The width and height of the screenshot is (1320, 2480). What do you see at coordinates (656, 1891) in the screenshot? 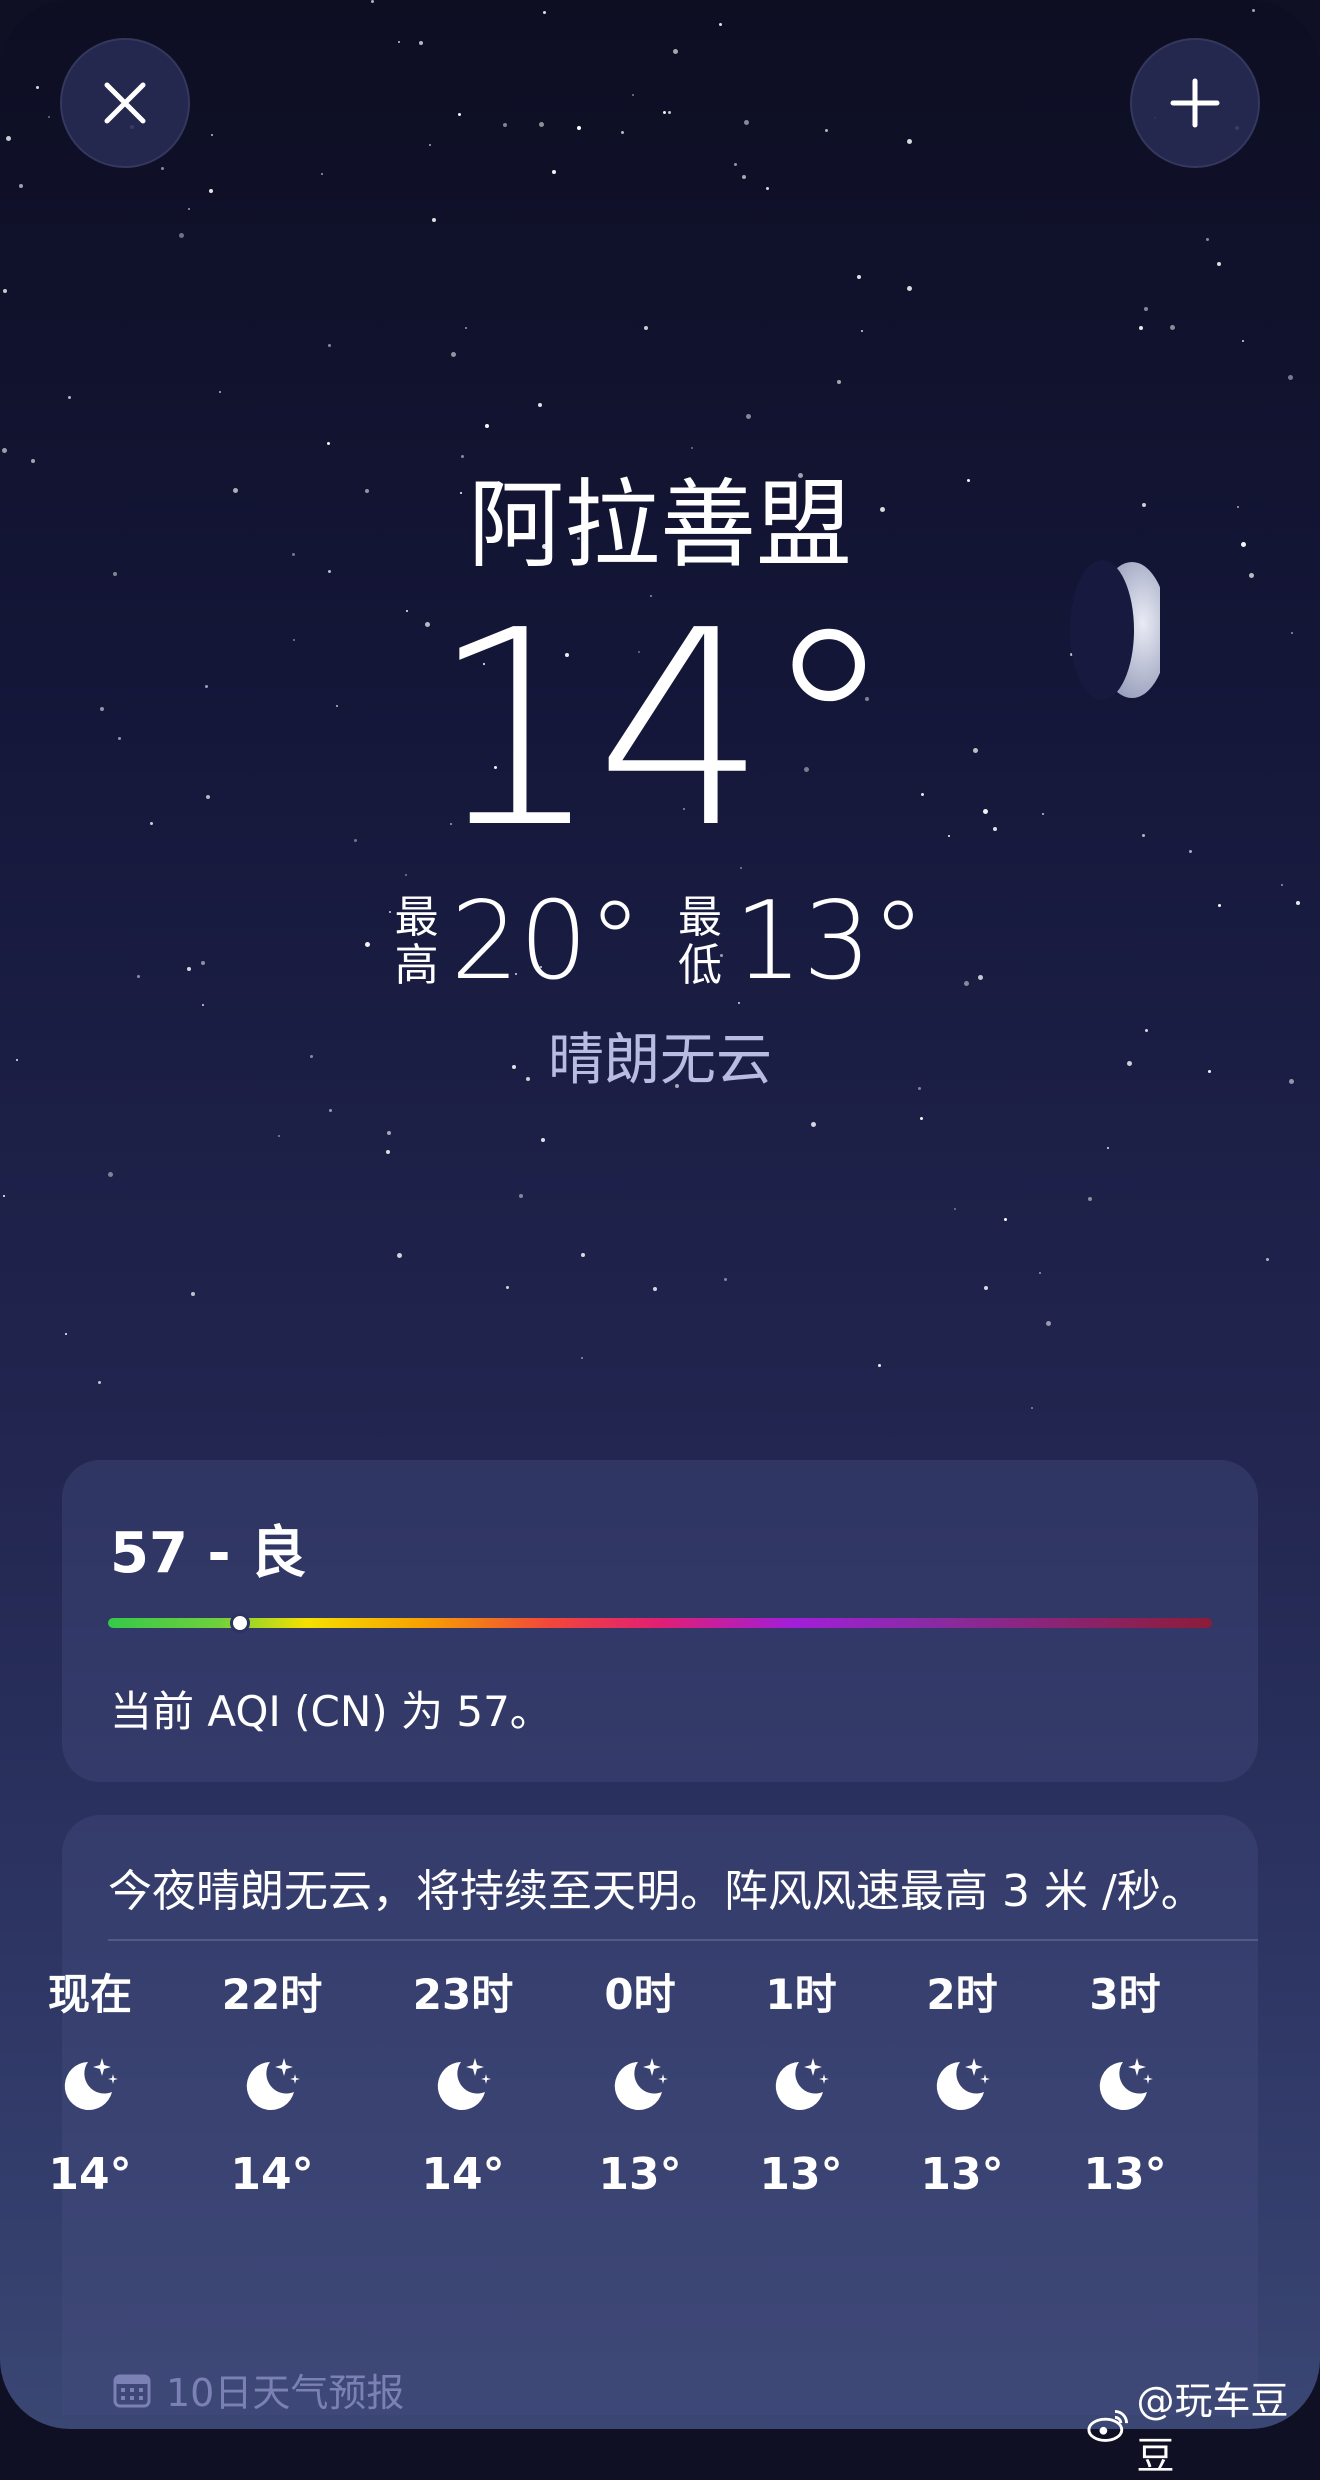
I see `hourly-summary: 今夜晴朗无云，将持续至天明。阵风风速最高 3 米 /秒。` at bounding box center [656, 1891].